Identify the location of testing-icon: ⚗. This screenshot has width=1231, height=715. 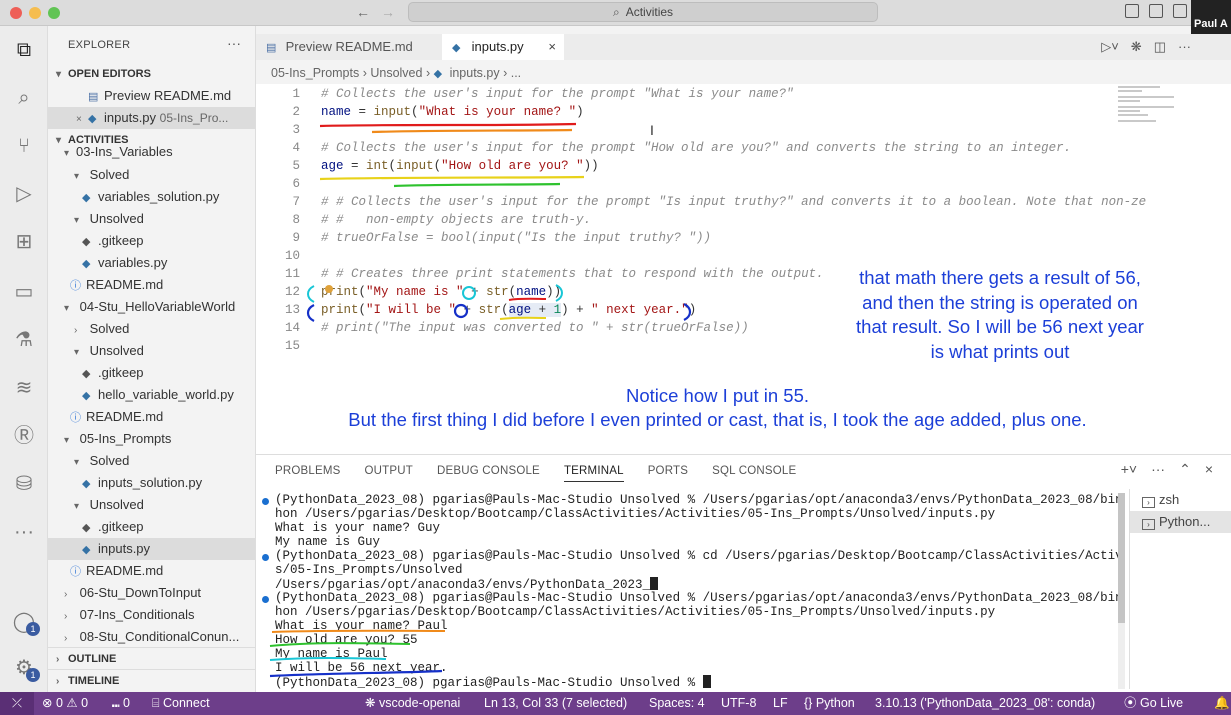
(24, 340).